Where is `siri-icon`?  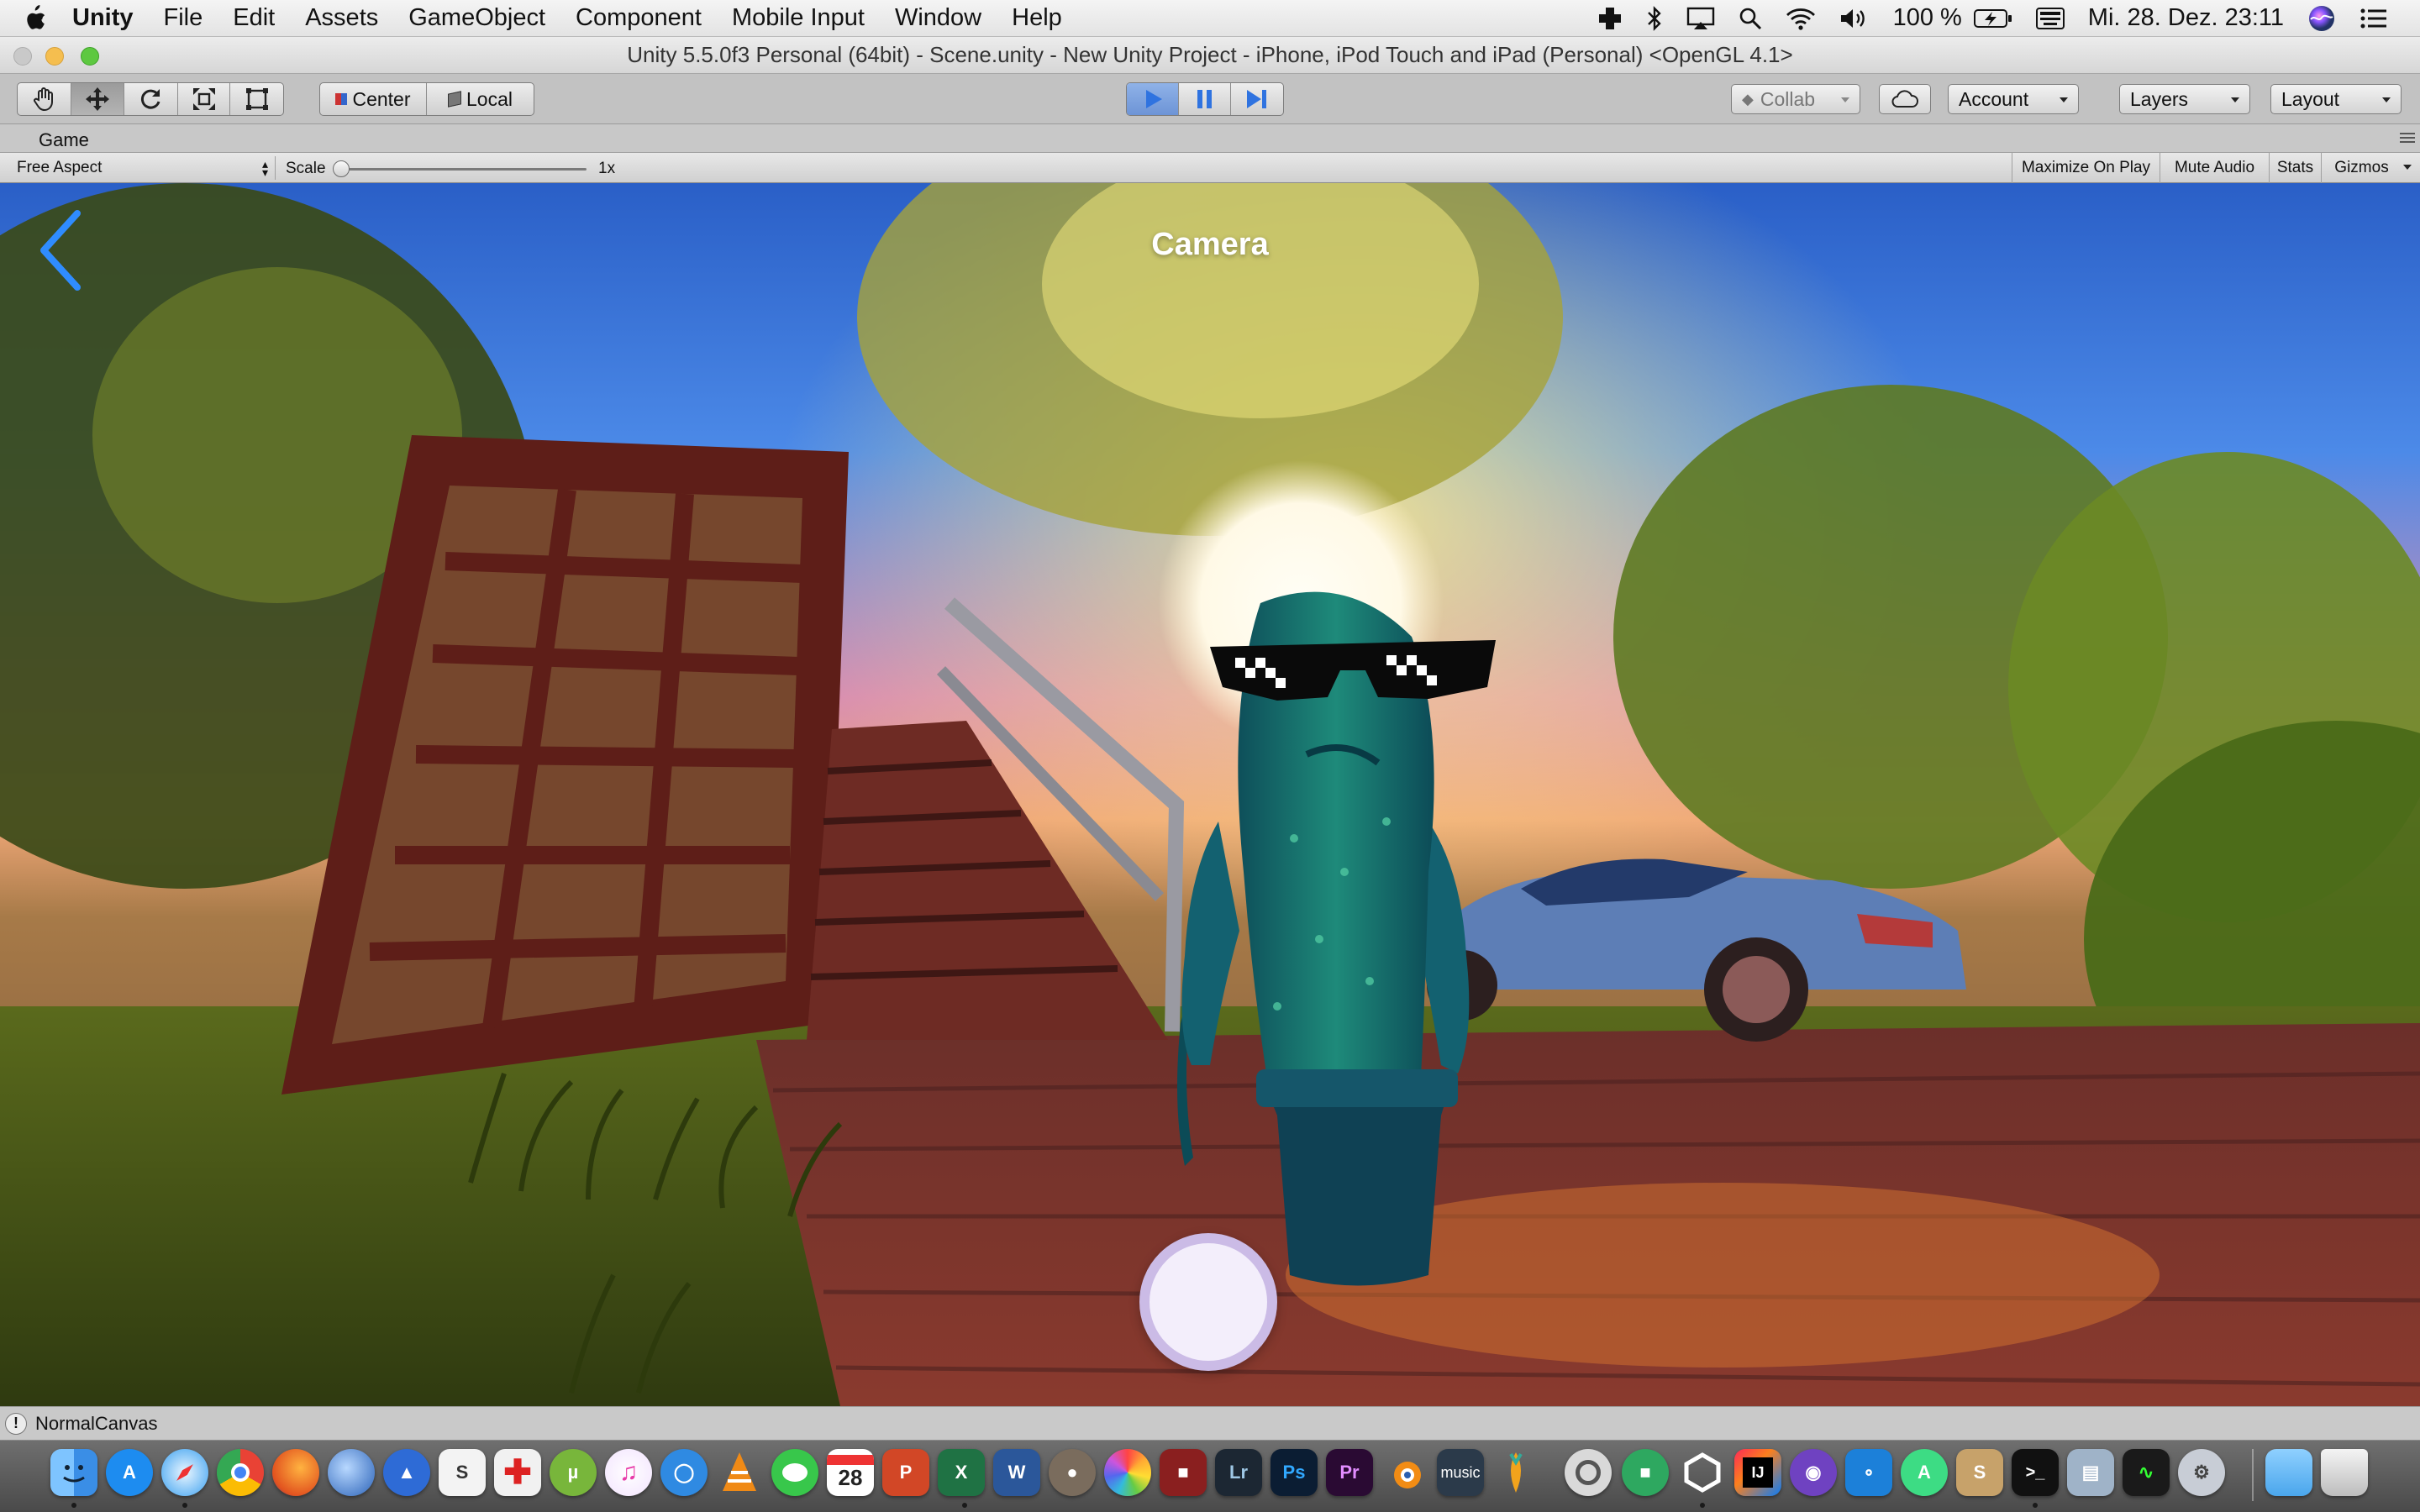
siri-icon is located at coordinates (2322, 18).